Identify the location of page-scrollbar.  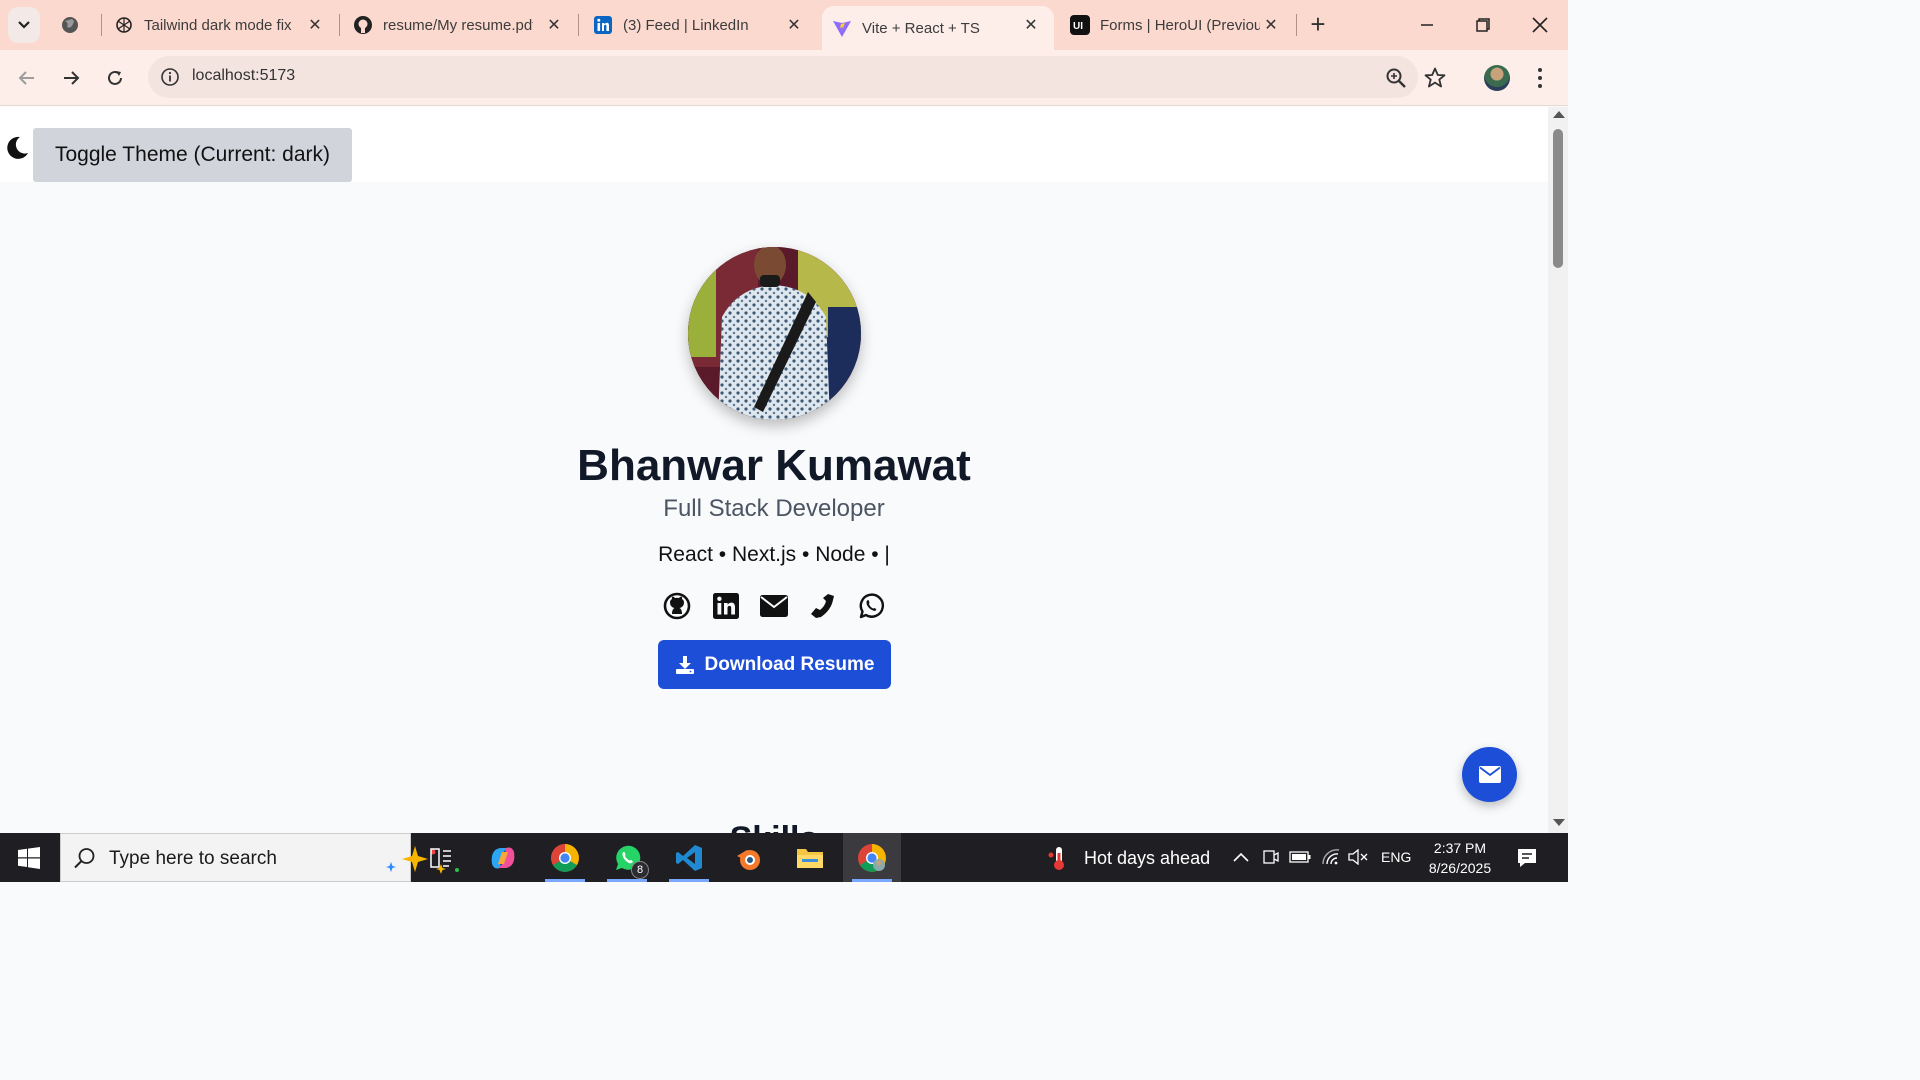
(1558, 470).